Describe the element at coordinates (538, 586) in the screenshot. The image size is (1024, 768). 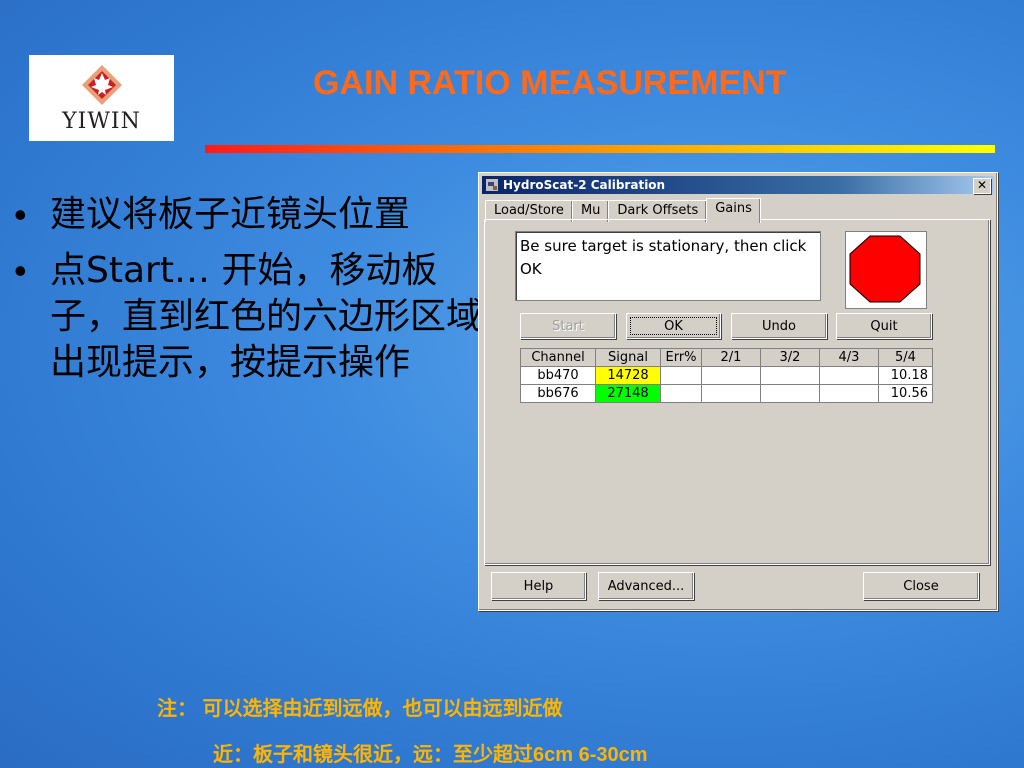
I see `help-button: Help` at that location.